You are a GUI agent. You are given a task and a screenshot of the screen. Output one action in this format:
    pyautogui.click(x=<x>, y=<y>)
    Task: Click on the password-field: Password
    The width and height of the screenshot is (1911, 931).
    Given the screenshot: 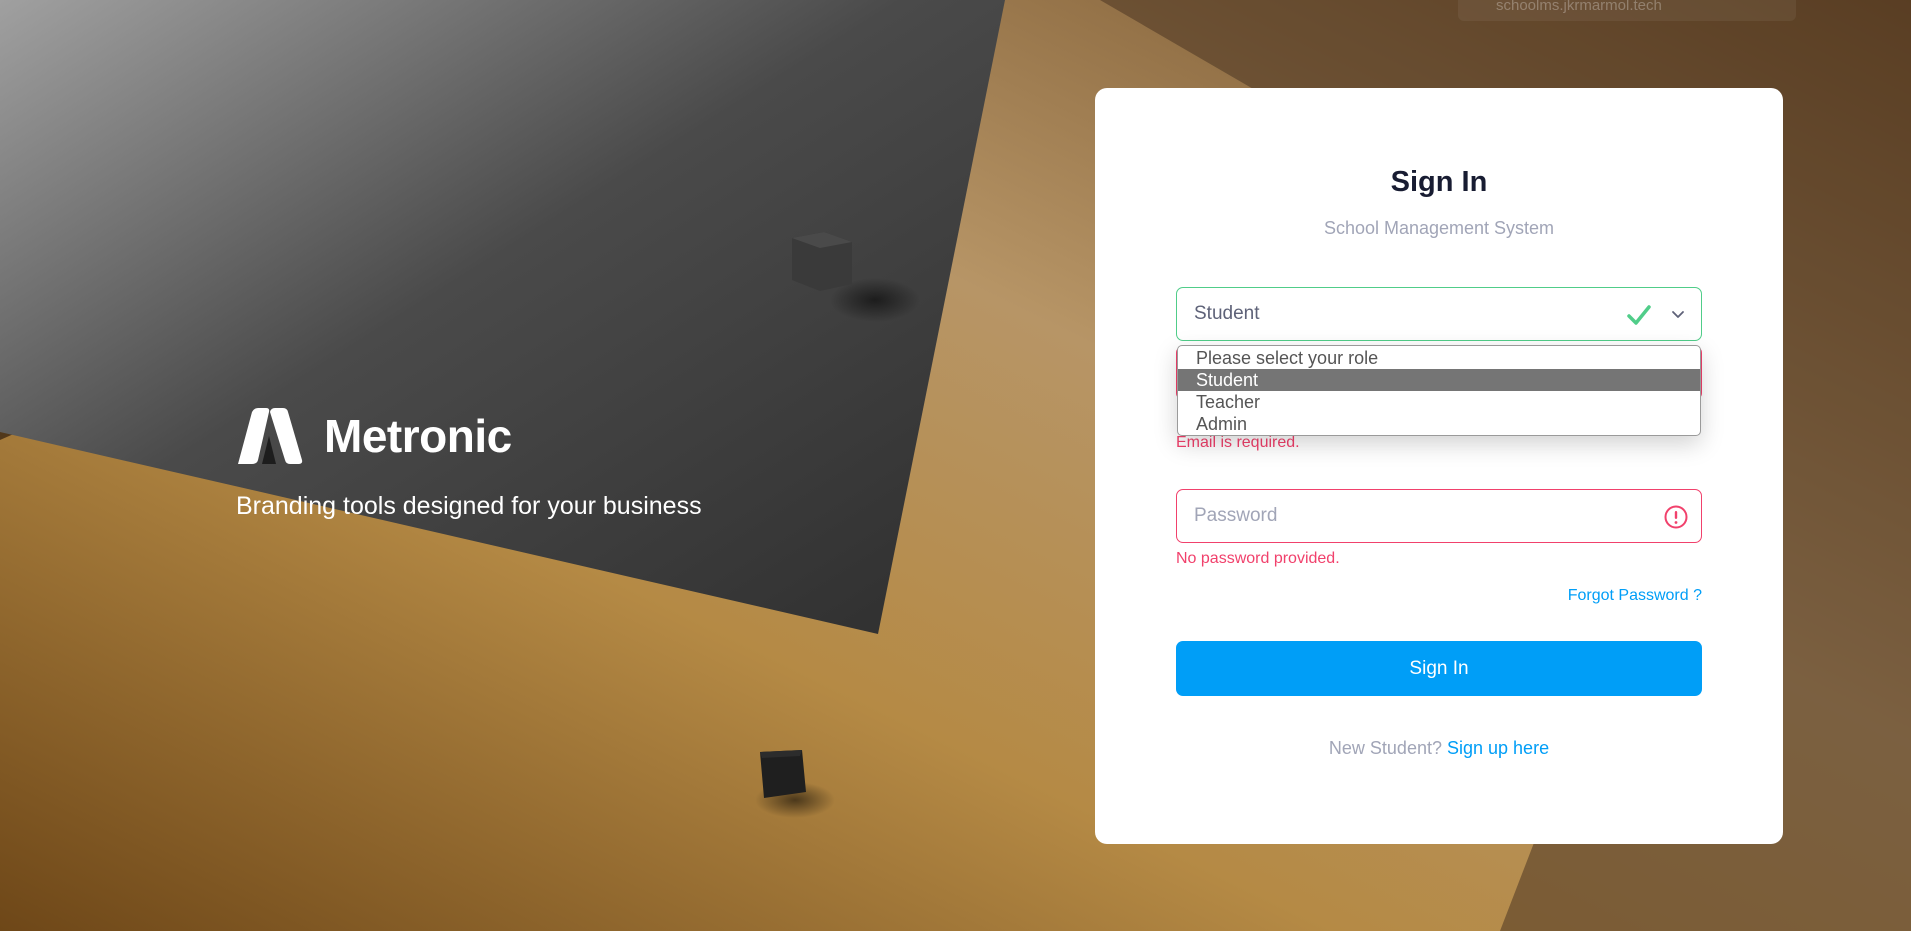 What is the action you would take?
    pyautogui.click(x=1439, y=516)
    